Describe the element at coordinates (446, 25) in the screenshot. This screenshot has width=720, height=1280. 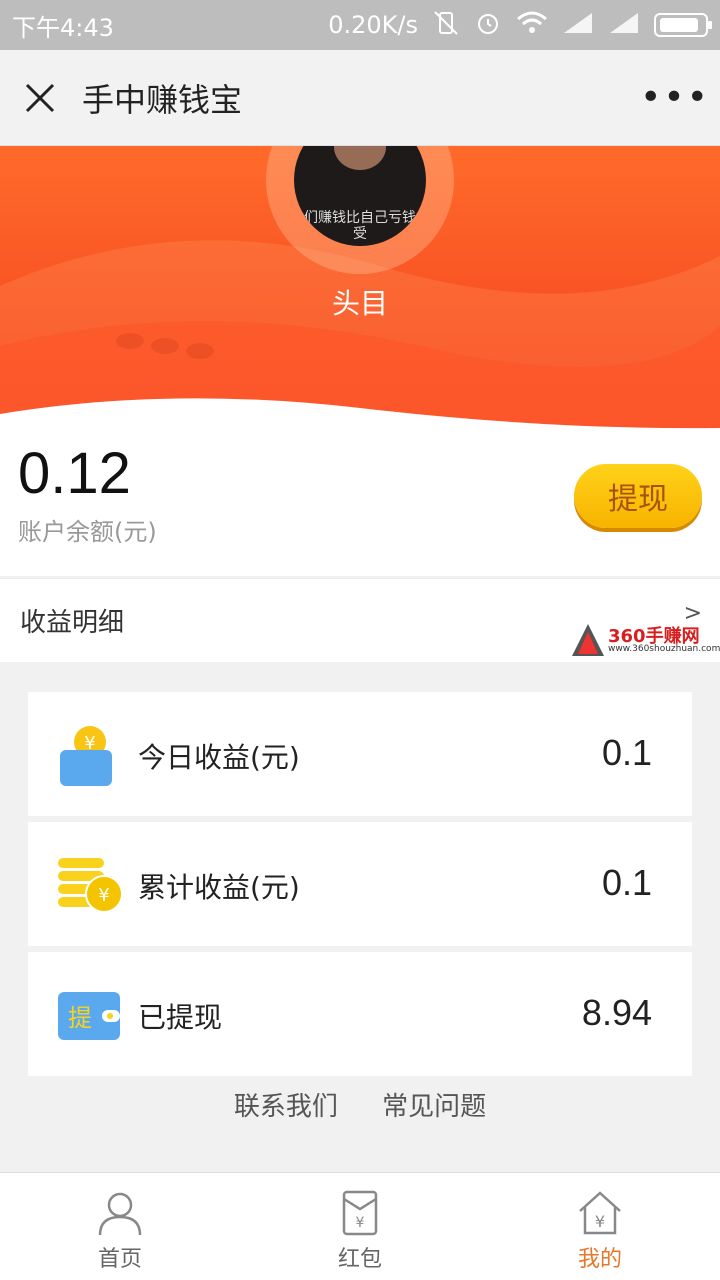
I see `vibrate-off-icon` at that location.